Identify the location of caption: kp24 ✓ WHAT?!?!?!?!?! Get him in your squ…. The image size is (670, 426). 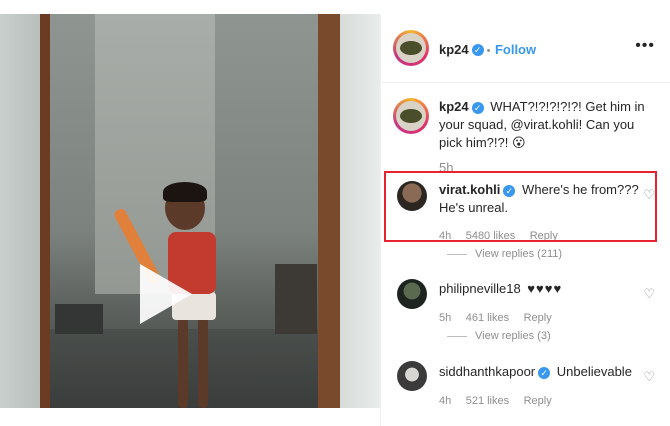
(548, 125).